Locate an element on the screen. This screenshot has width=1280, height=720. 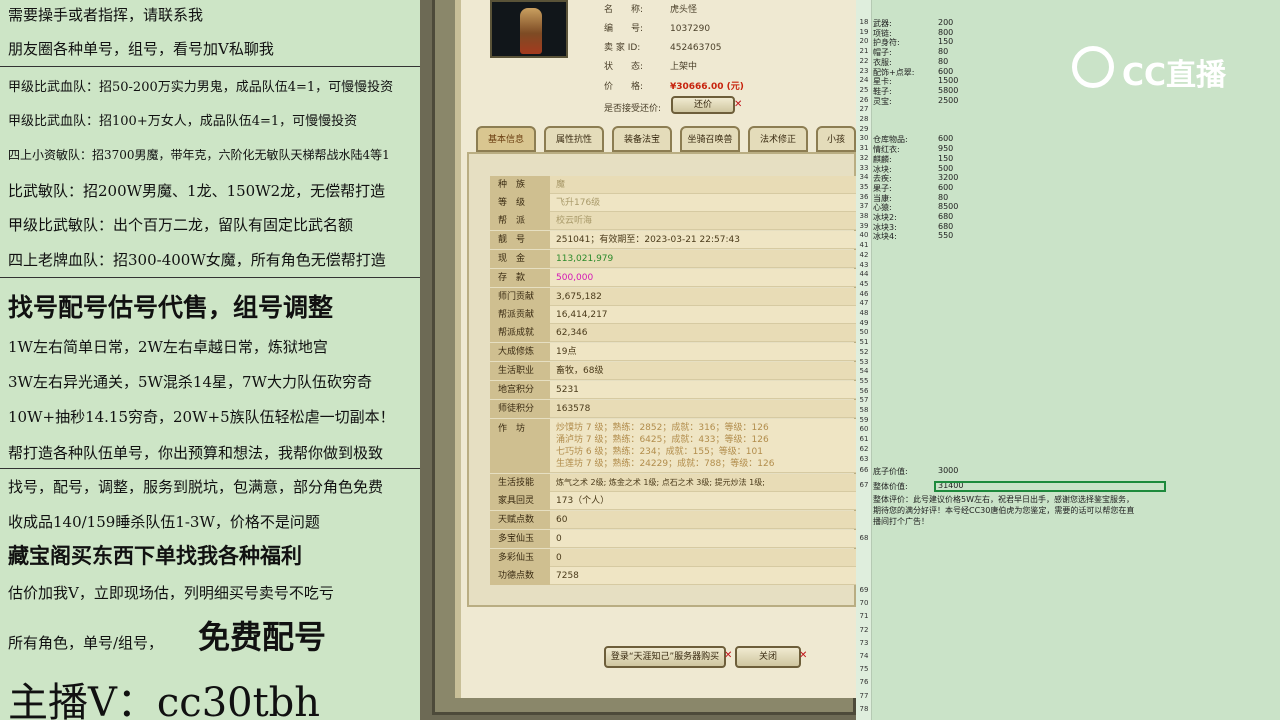
table-row: 大成修炼 19点 is located at coordinates (673, 352).